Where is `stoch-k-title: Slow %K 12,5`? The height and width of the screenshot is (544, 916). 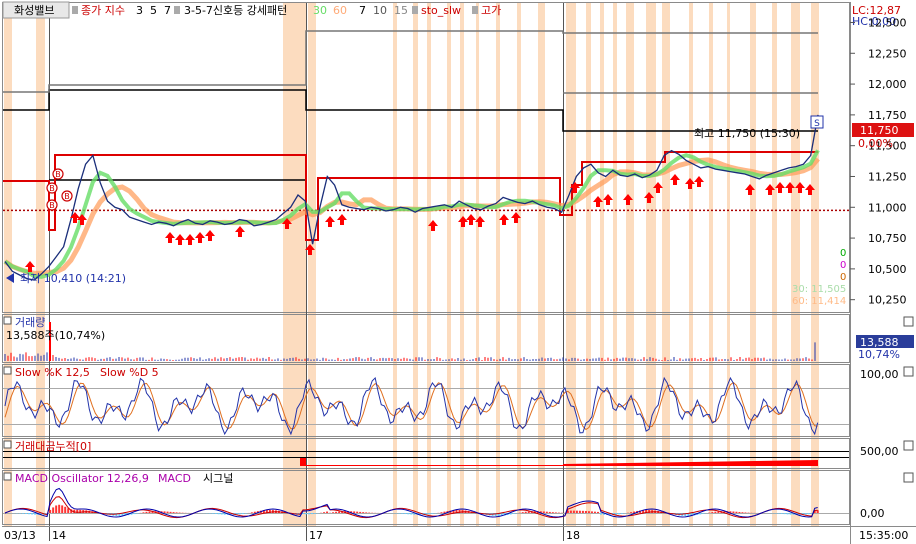 stoch-k-title: Slow %K 12,5 is located at coordinates (52, 372).